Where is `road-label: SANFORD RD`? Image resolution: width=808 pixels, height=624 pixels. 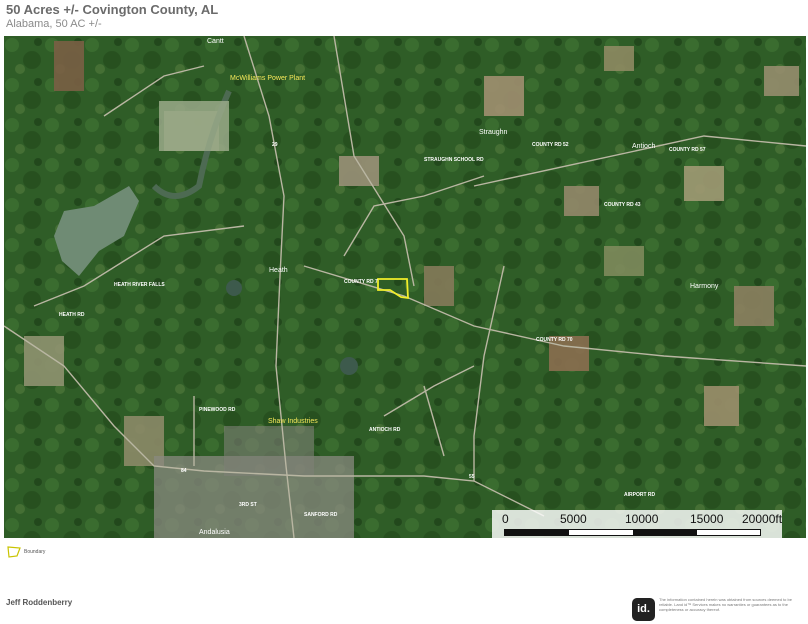 road-label: SANFORD RD is located at coordinates (321, 515).